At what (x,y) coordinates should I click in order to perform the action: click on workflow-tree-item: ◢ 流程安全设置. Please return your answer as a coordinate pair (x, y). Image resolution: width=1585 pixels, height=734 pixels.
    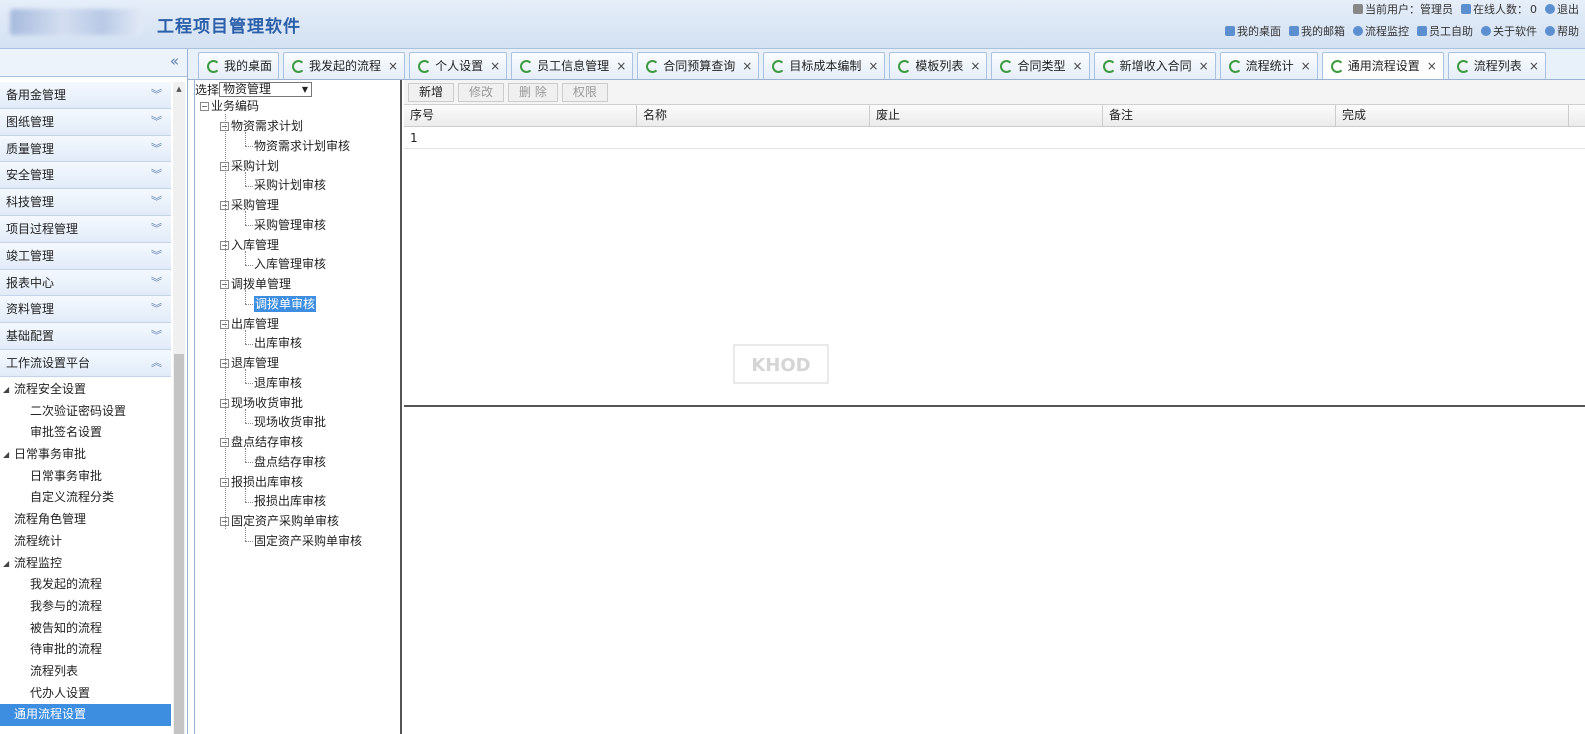
    Looking at the image, I should click on (85, 390).